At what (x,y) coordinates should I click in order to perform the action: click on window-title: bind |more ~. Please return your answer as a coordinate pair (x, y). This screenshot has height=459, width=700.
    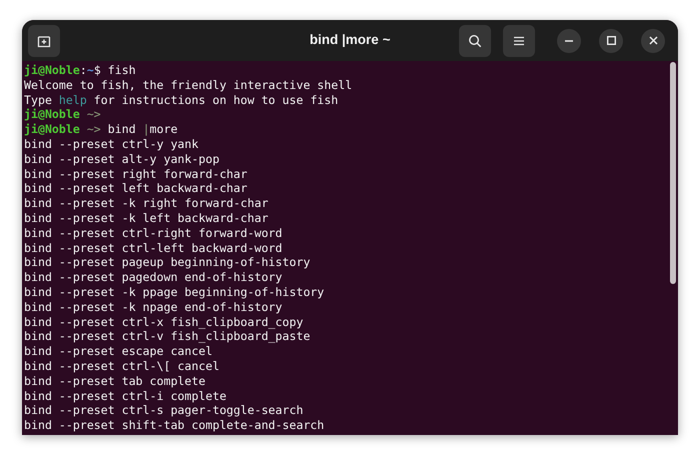
    Looking at the image, I should click on (350, 40).